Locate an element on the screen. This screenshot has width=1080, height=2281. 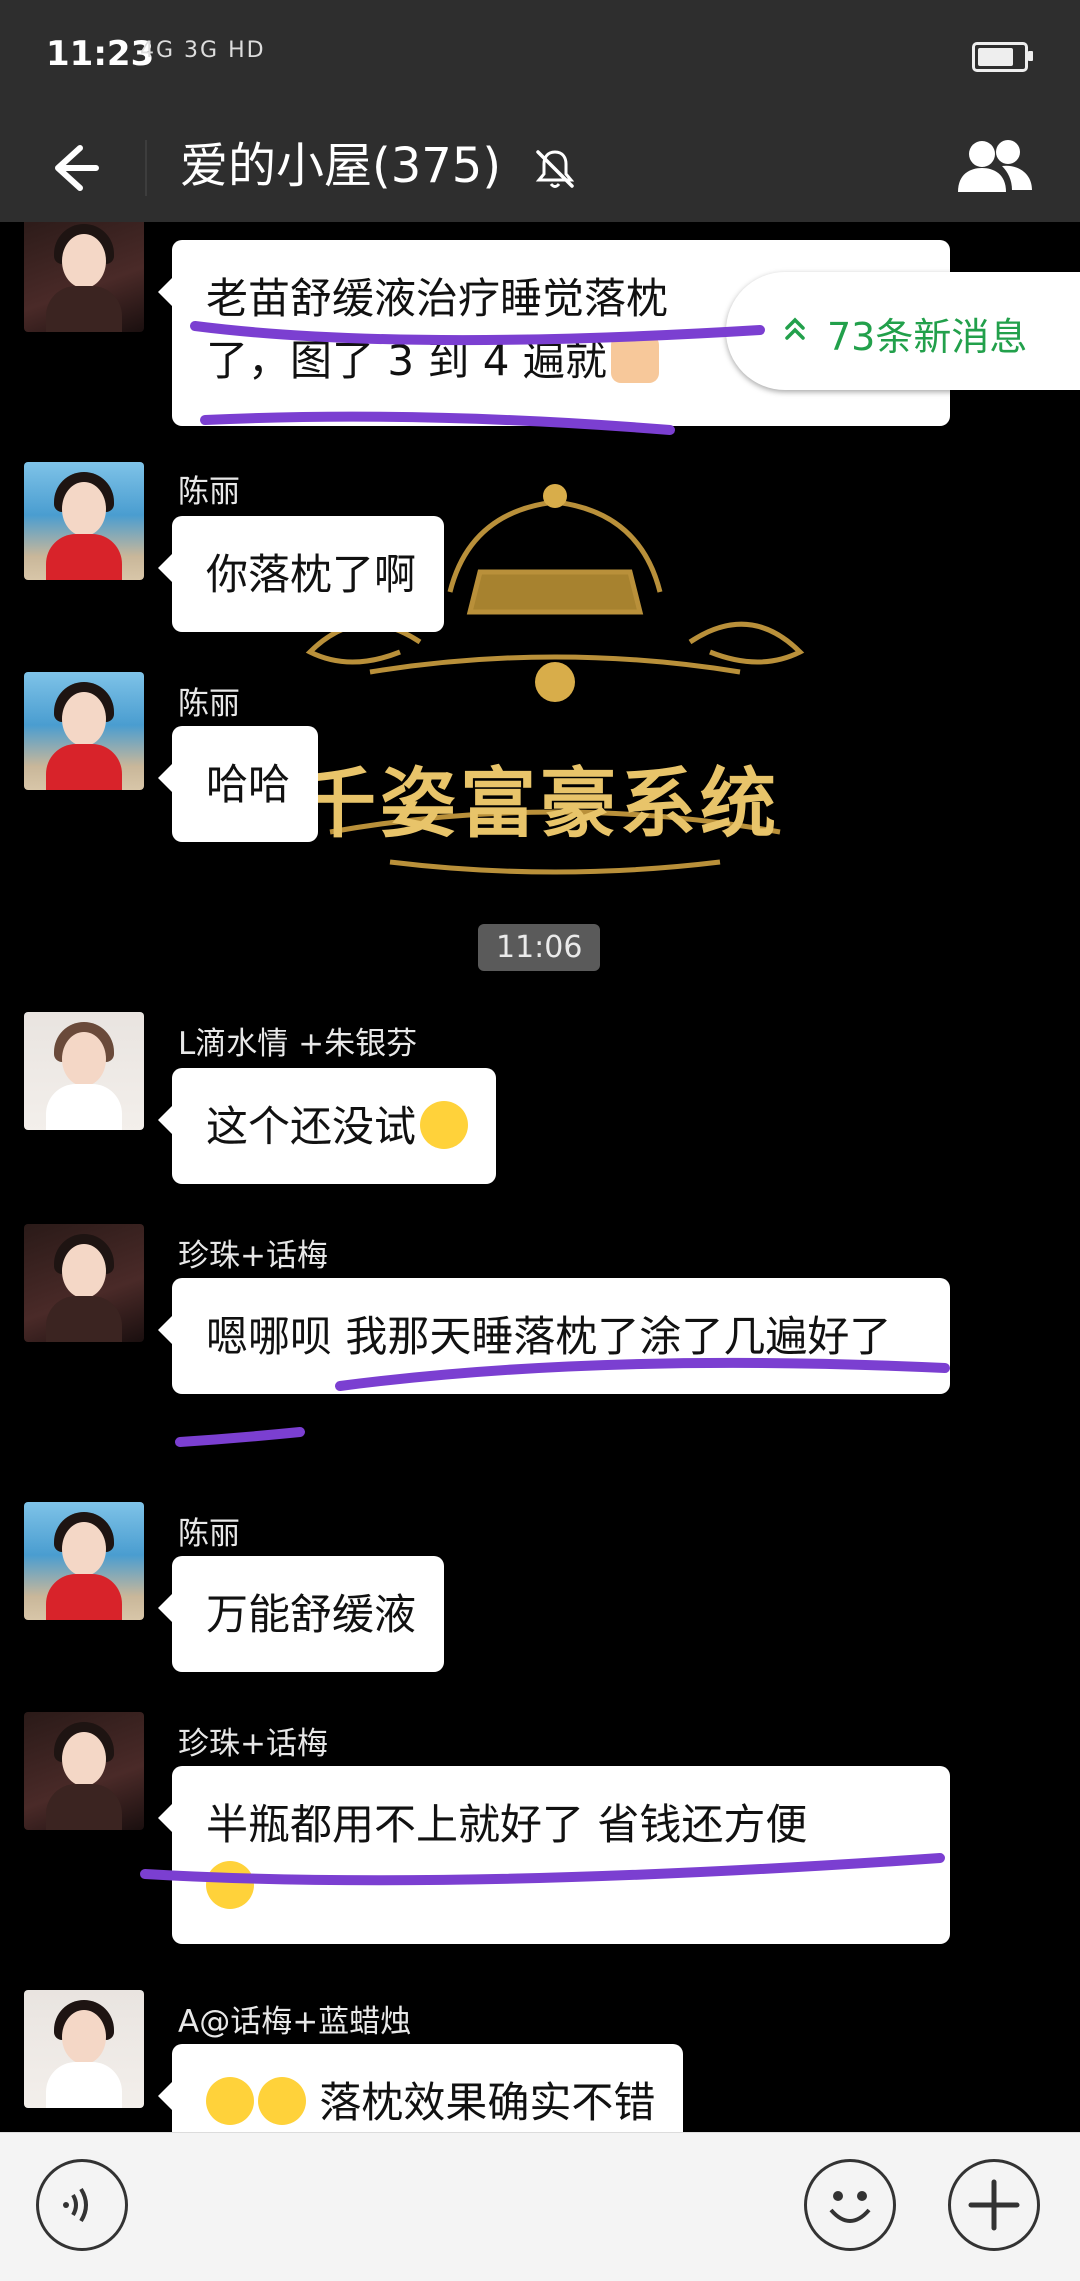
message-text: 你落枕了啊 is located at coordinates (311, 574).